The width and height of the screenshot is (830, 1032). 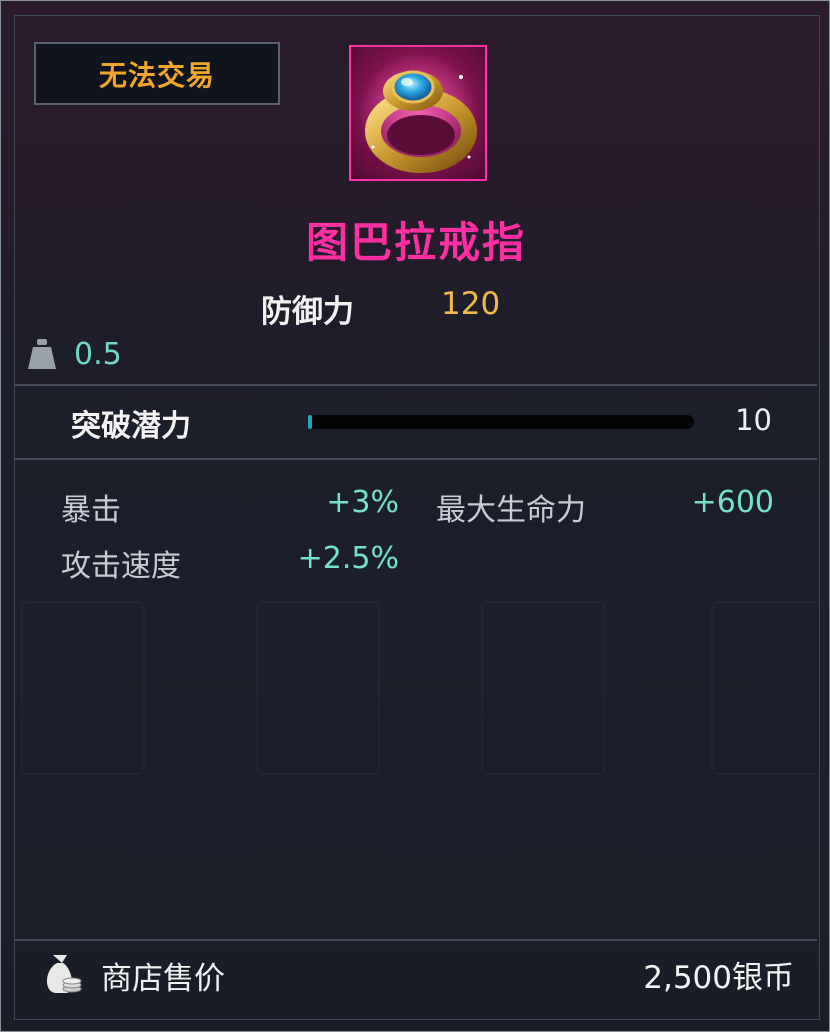 What do you see at coordinates (62, 973) in the screenshot?
I see `money-bag-icon` at bounding box center [62, 973].